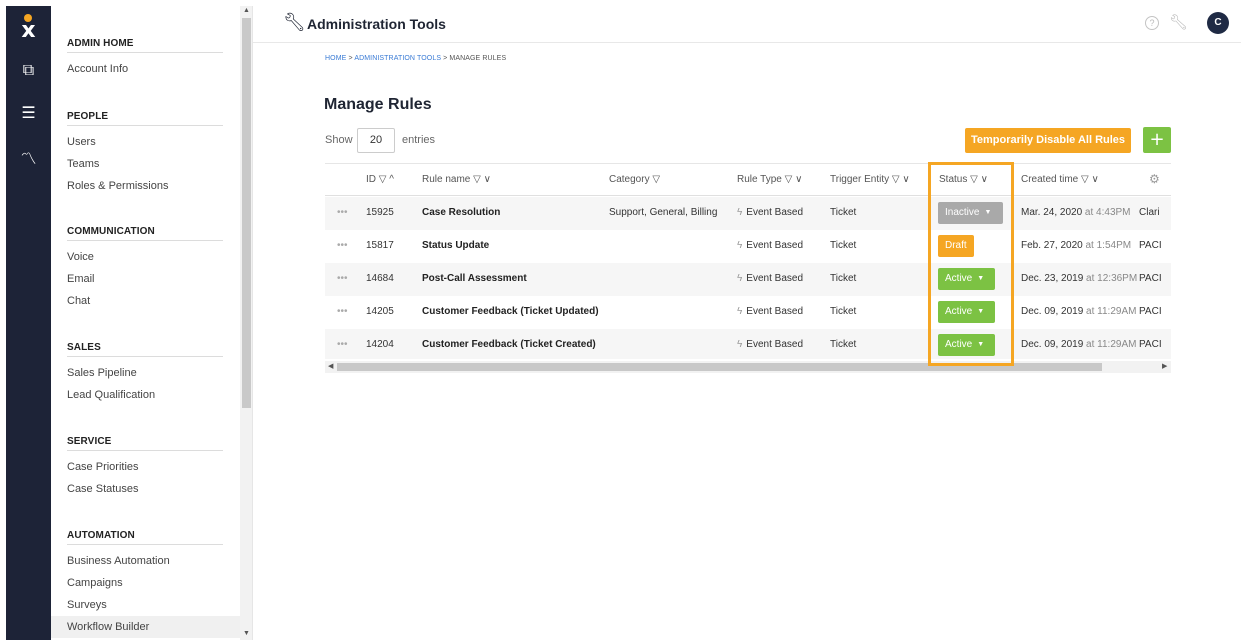  Describe the element at coordinates (1178, 22) in the screenshot. I see `tools-icon: 🔧︎` at that location.